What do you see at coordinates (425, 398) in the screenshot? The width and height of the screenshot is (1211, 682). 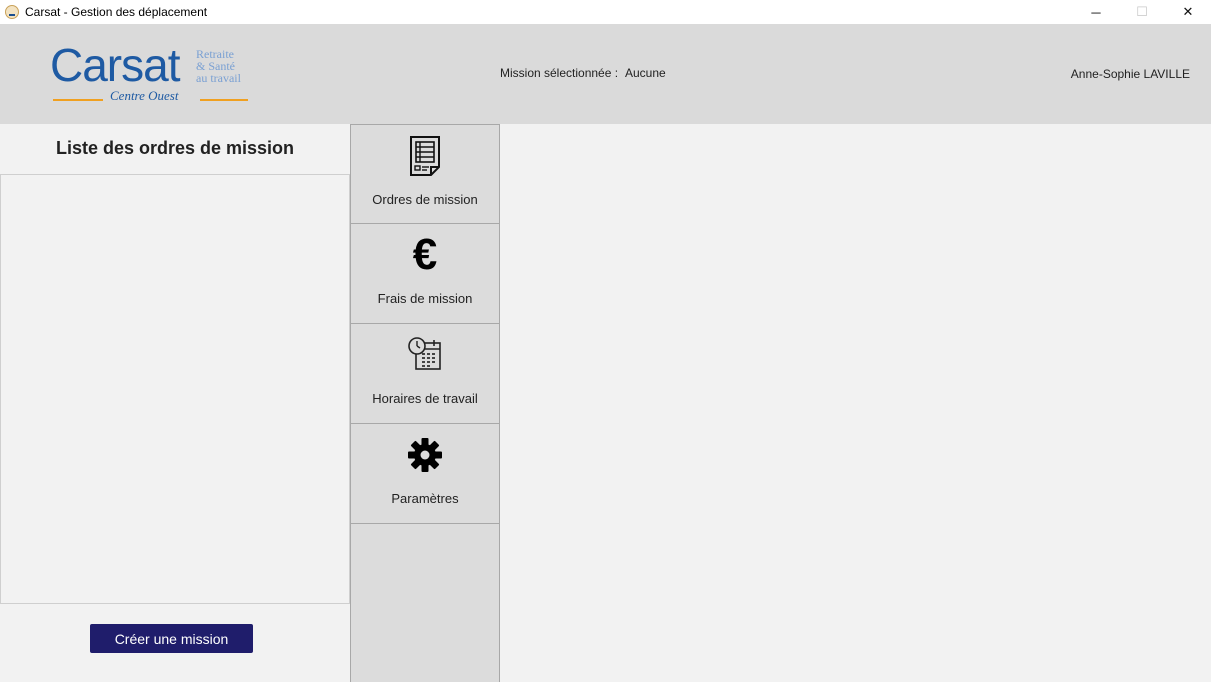 I see `nav-label-horaires-de-travail: Horaires de travail` at bounding box center [425, 398].